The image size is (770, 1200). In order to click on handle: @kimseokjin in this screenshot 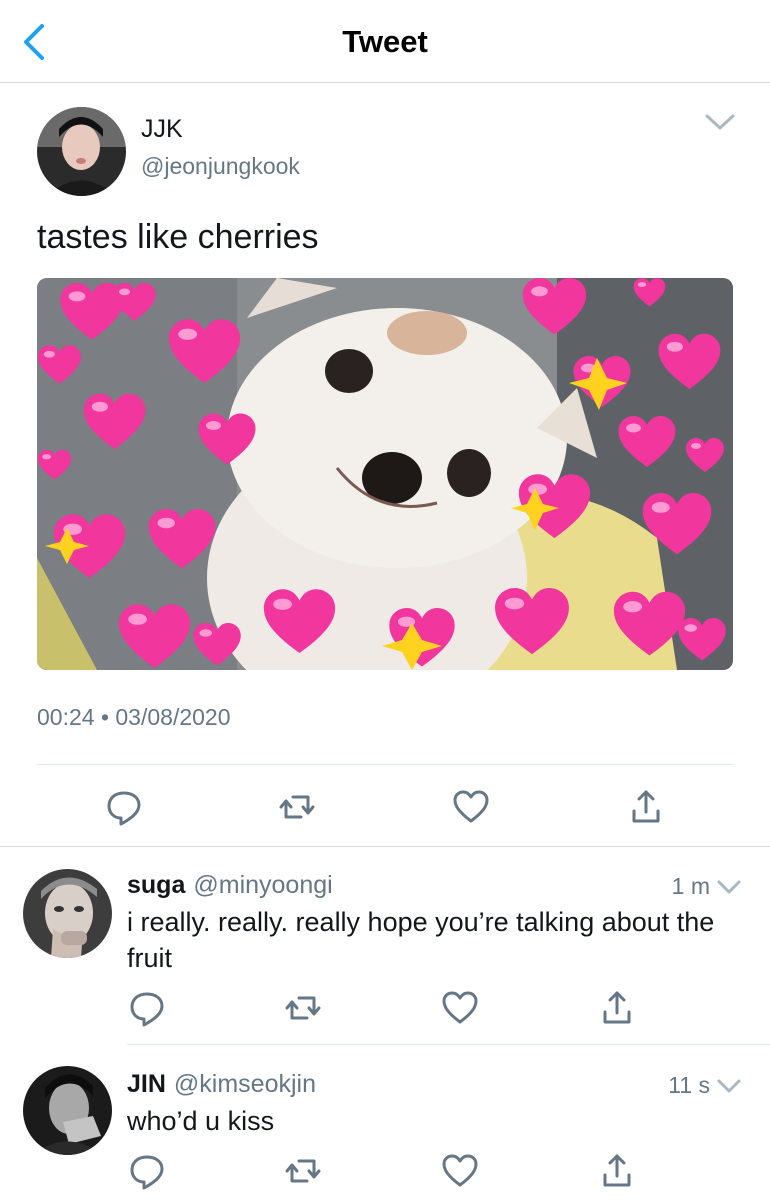, I will do `click(245, 1084)`.